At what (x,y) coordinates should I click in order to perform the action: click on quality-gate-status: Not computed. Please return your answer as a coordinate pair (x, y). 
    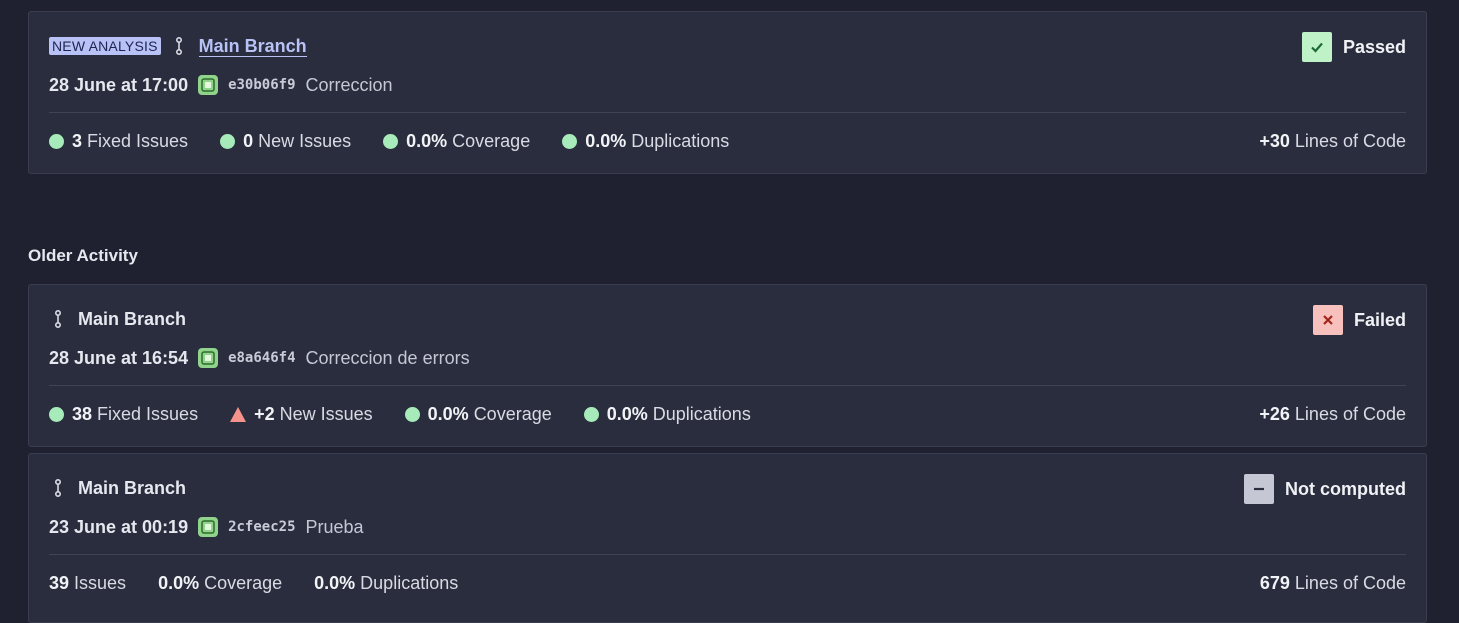
    Looking at the image, I should click on (1325, 489).